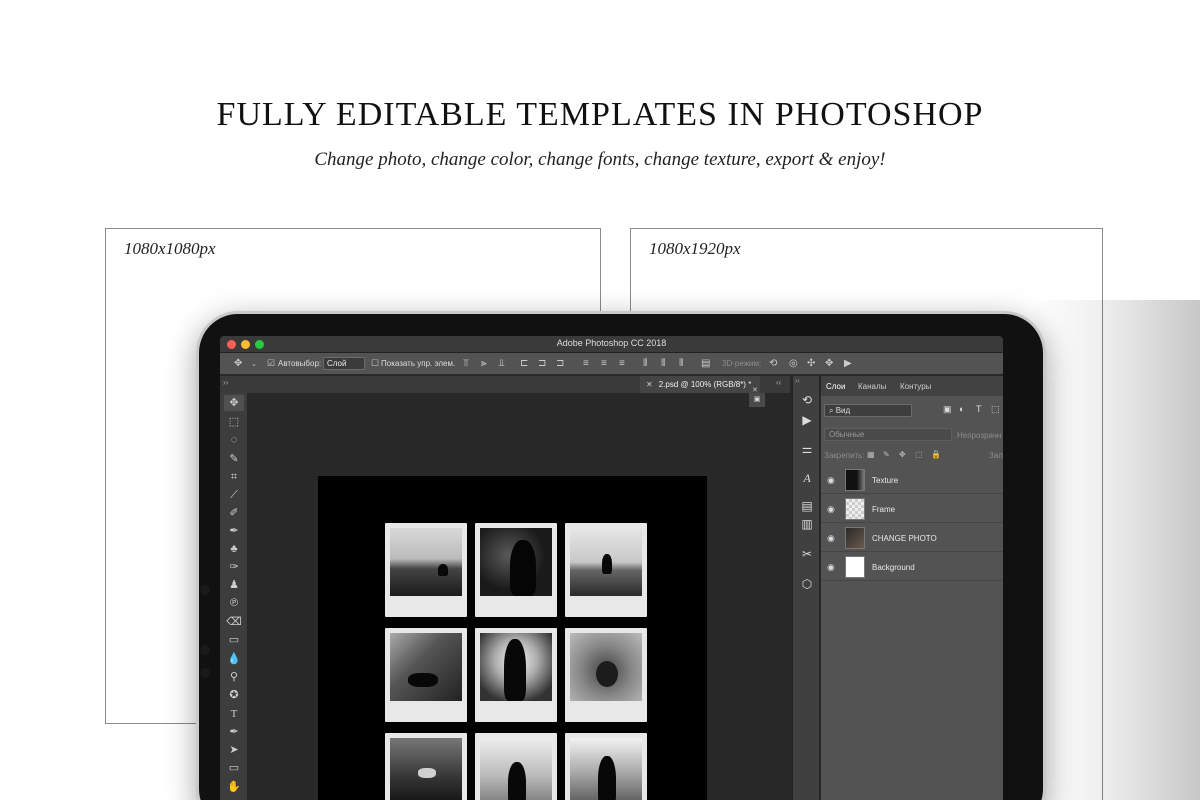 Image resolution: width=1200 pixels, height=800 pixels. I want to click on drop-shadow, so click(1115, 550).